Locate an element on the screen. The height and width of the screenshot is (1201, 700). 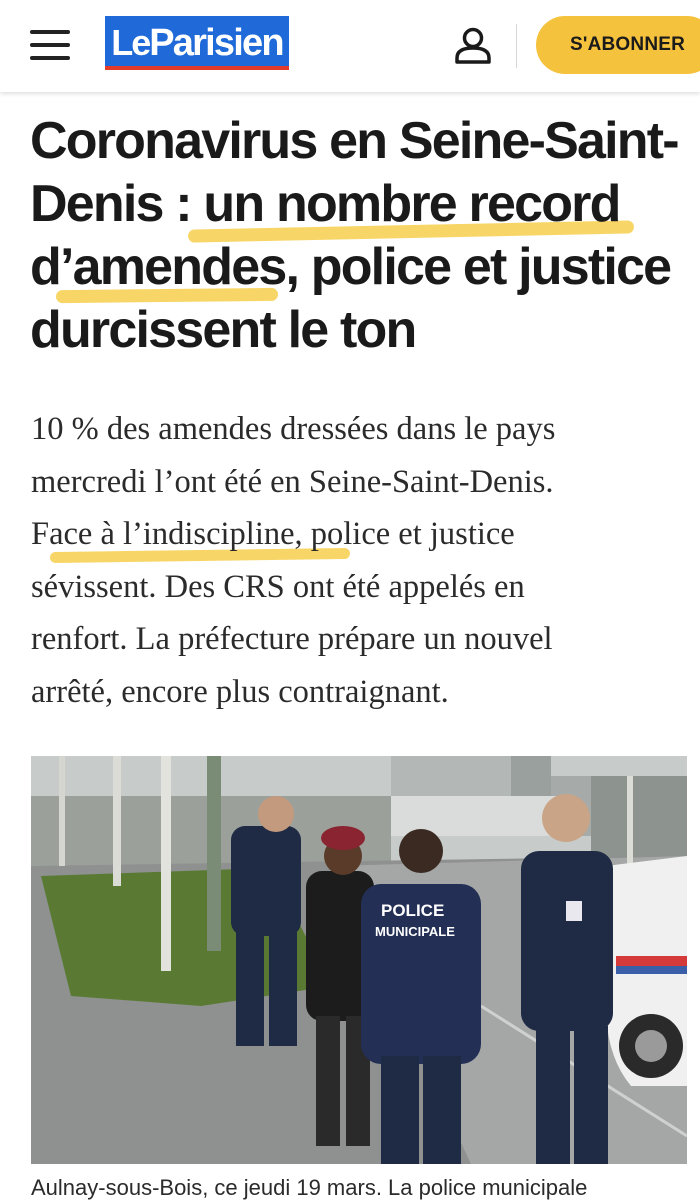
vest-text-municipale: MUNICIPALE is located at coordinates (415, 931).